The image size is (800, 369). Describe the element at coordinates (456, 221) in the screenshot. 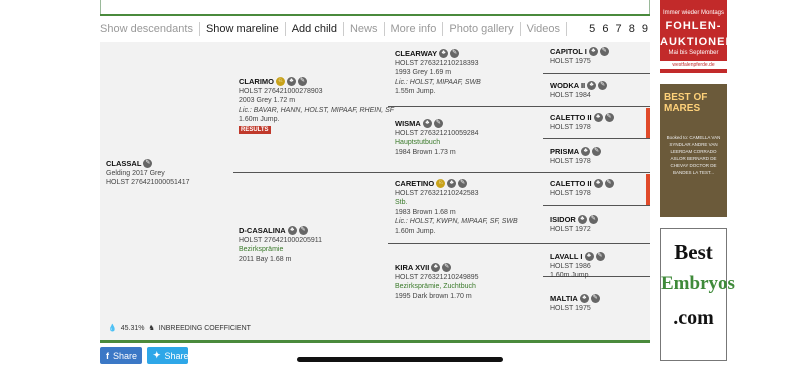

I see `horse-licenses: Lic.: HOLST, KWPN, MIPAAF, SF, SWB` at that location.